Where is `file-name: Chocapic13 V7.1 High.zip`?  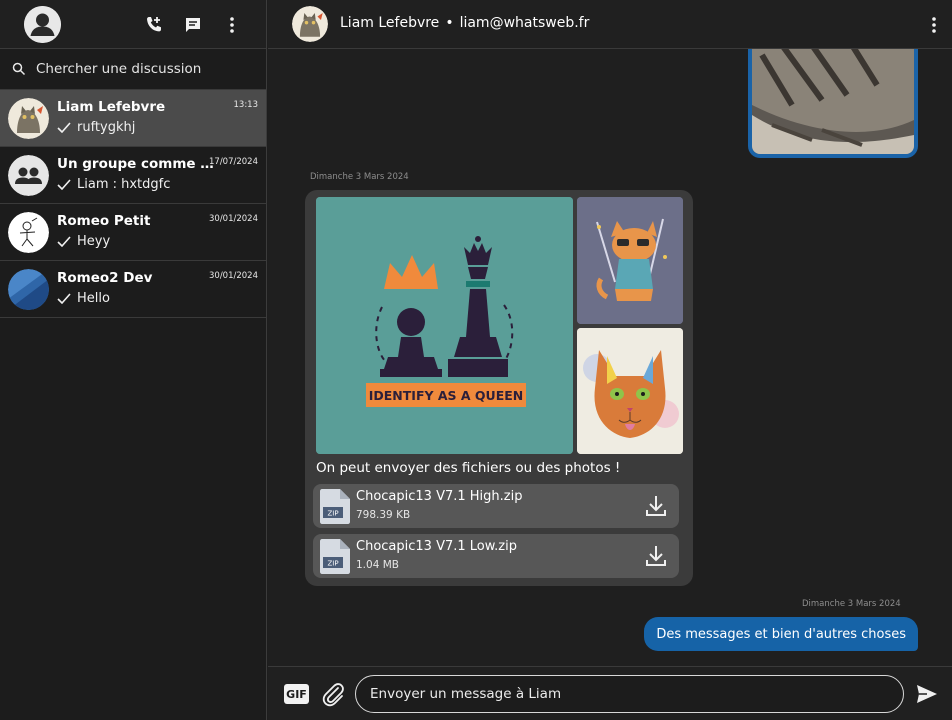 file-name: Chocapic13 V7.1 High.zip is located at coordinates (439, 496).